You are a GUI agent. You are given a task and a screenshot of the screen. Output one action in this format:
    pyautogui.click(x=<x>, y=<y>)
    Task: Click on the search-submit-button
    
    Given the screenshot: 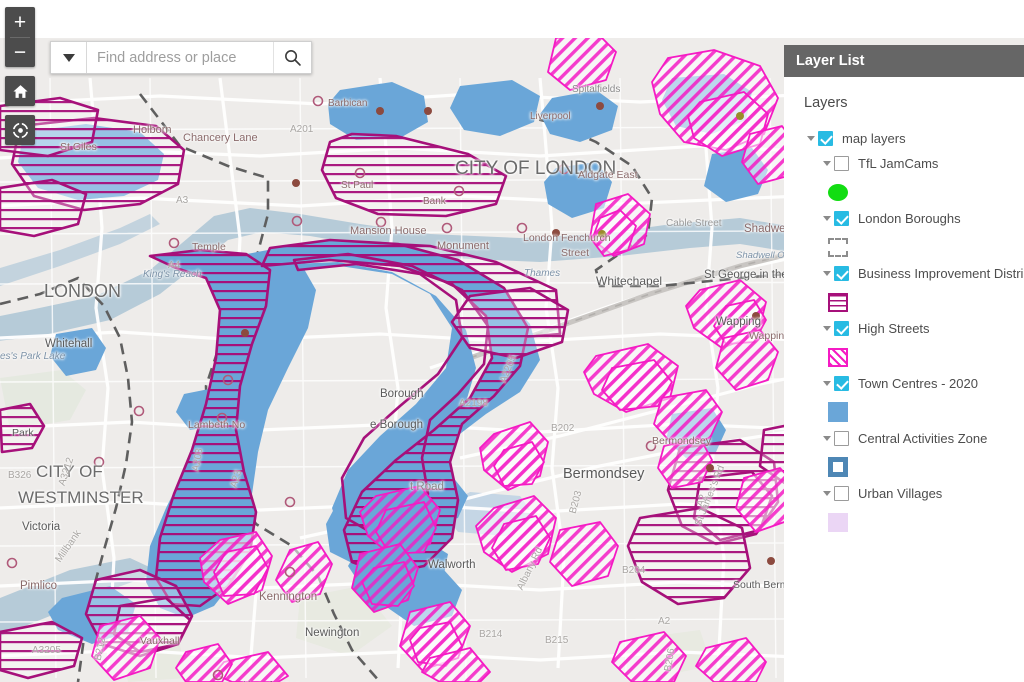 What is the action you would take?
    pyautogui.click(x=292, y=57)
    